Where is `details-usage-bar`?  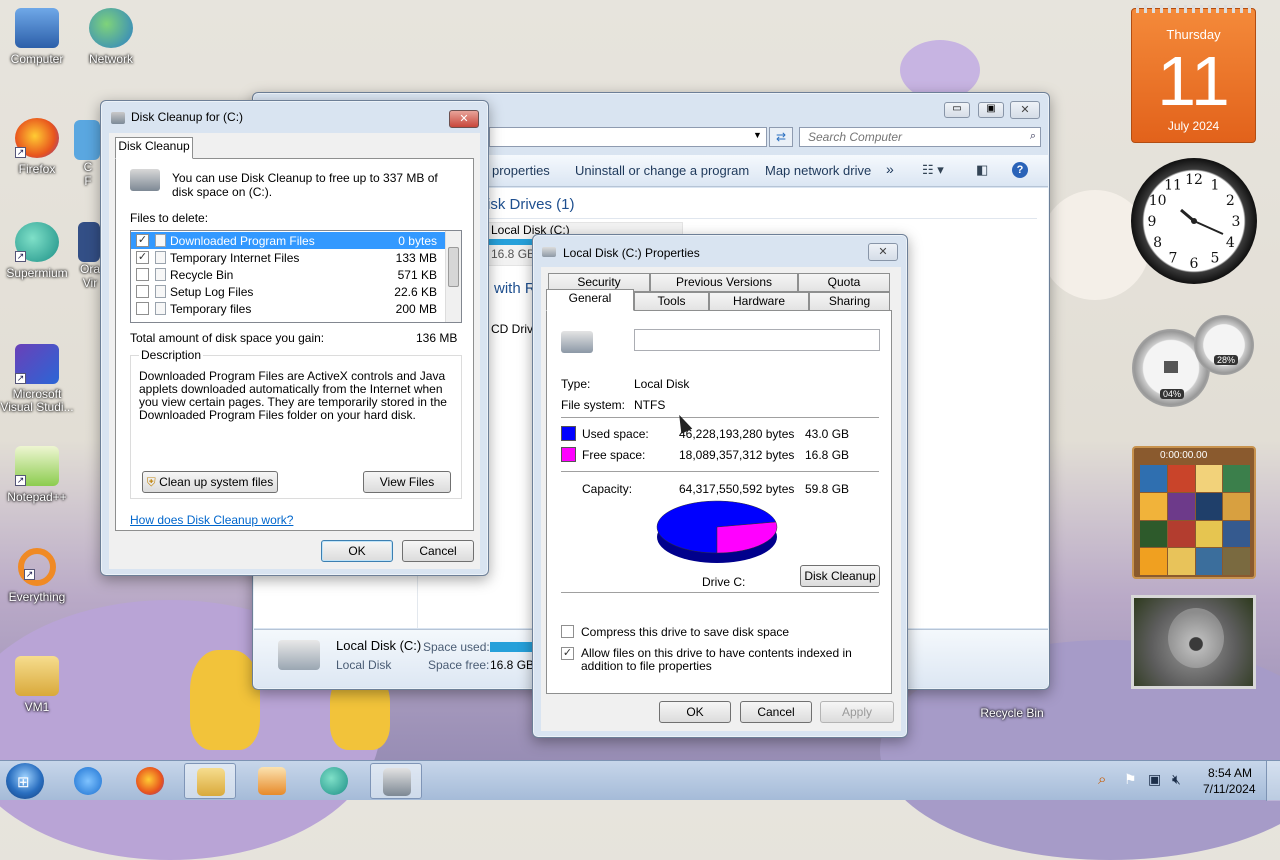
details-usage-bar is located at coordinates (512, 647).